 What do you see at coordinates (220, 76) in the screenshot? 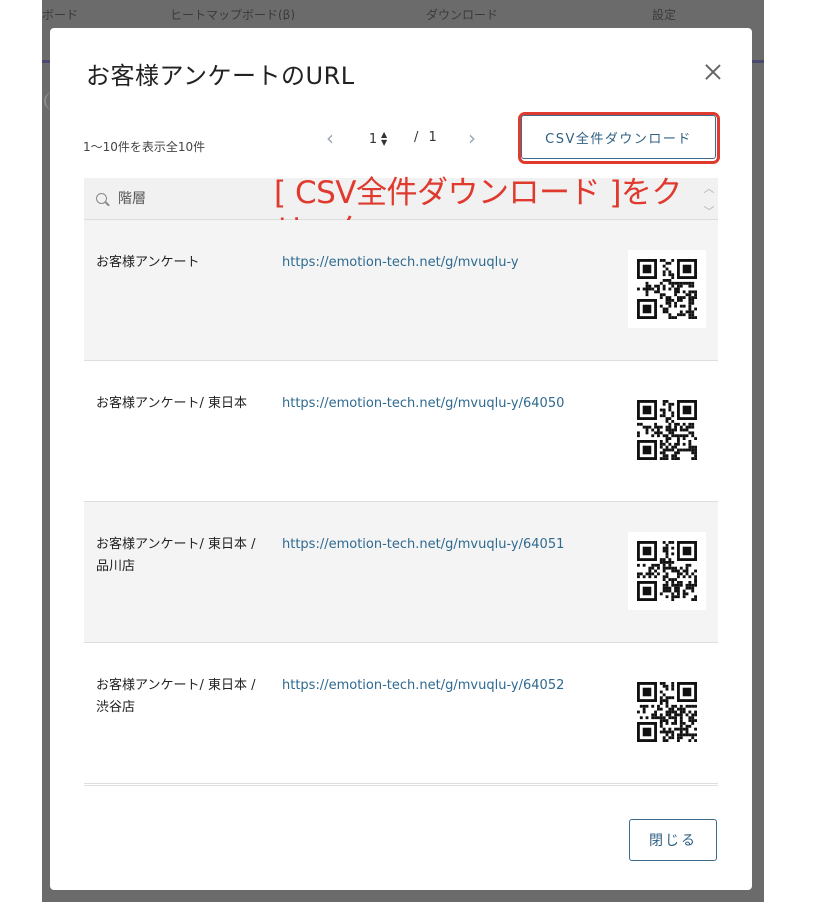
I see `modal-title: お客様アンケートのURL` at bounding box center [220, 76].